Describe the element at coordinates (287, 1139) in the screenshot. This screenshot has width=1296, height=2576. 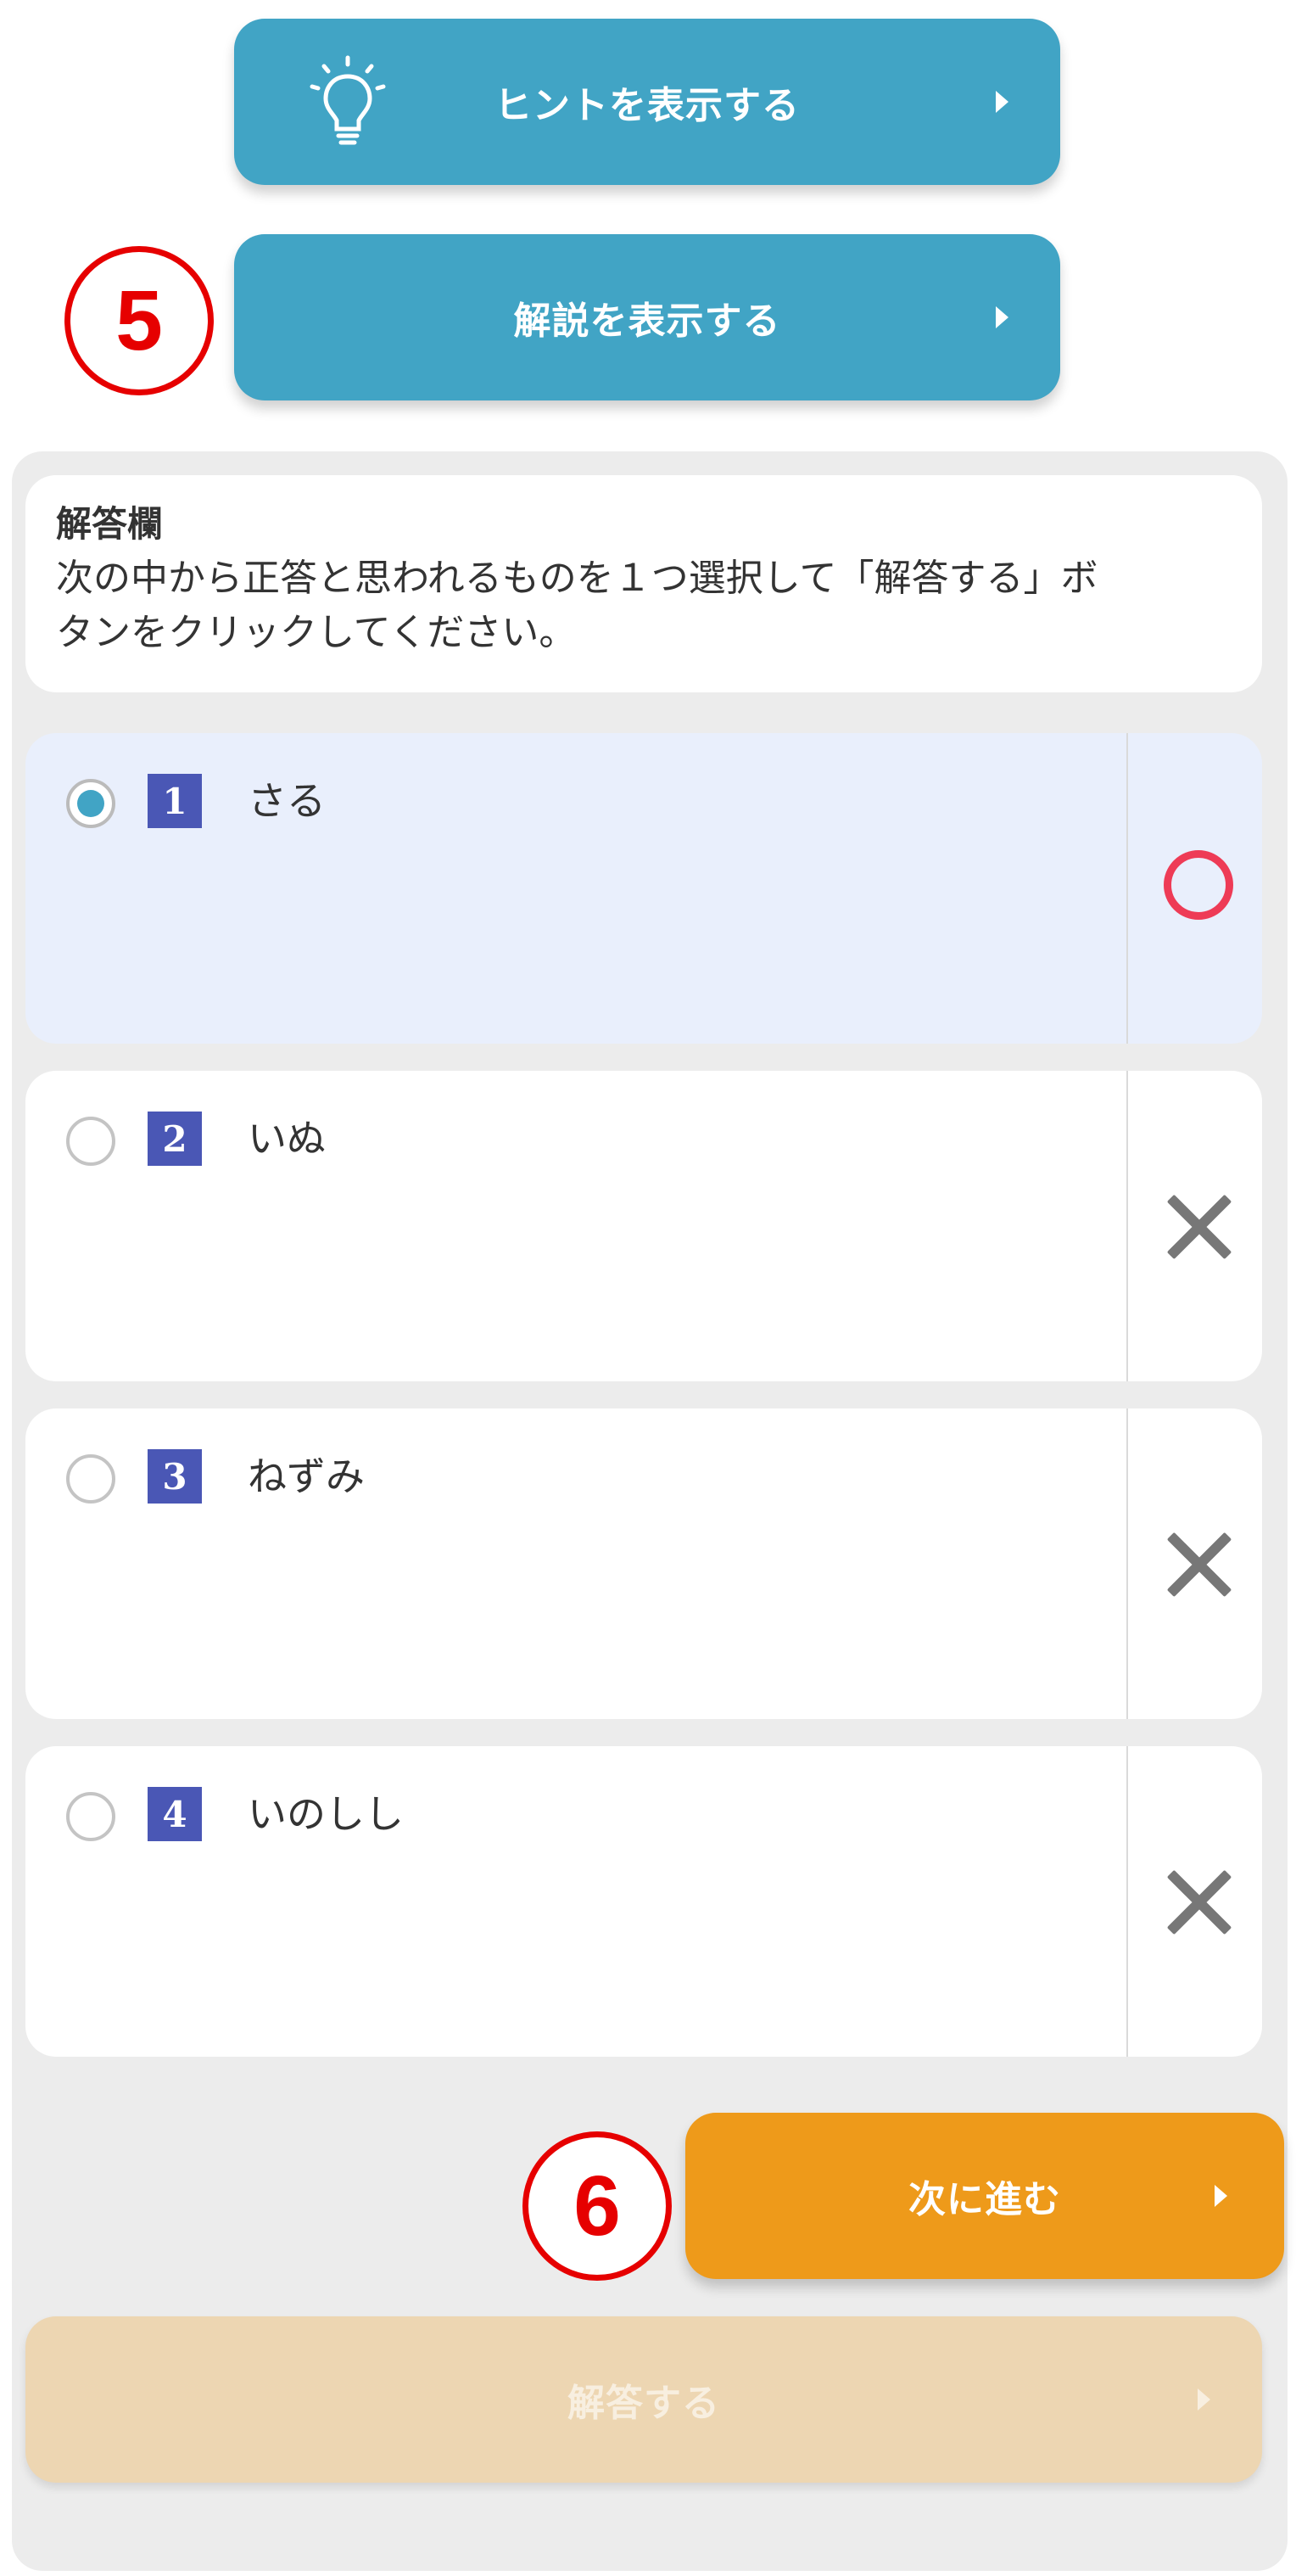
I see `choice-text: いぬ` at that location.